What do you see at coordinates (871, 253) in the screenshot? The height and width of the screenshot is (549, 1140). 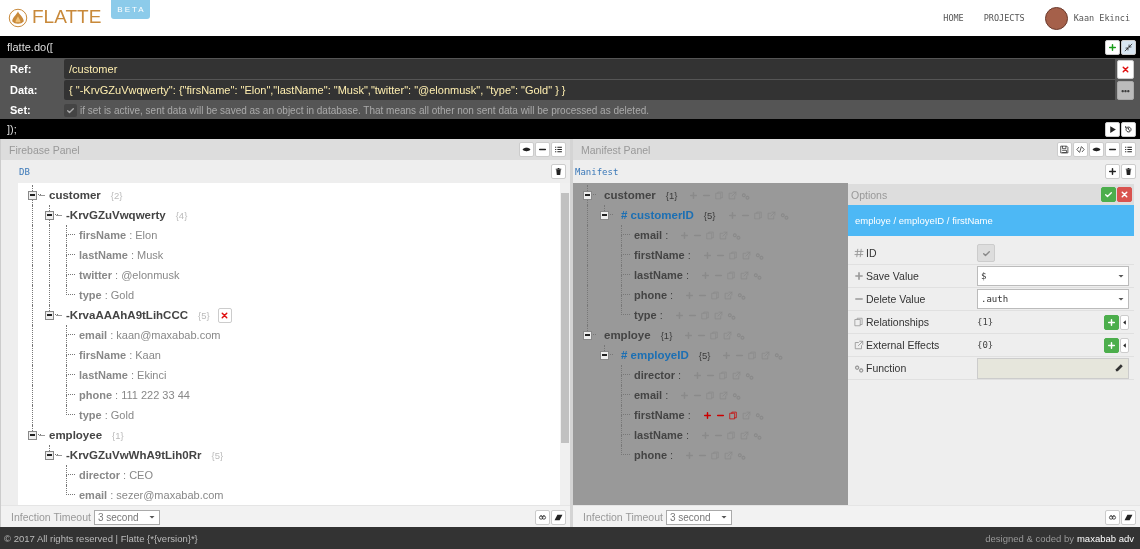 I see `option-label: ID` at bounding box center [871, 253].